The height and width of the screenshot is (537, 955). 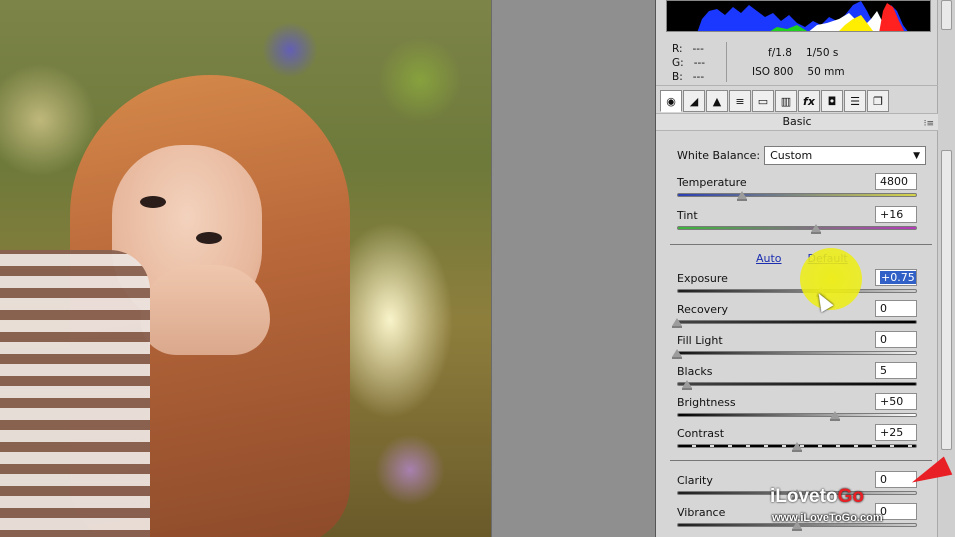 I want to click on tint-thumb, so click(x=816, y=229).